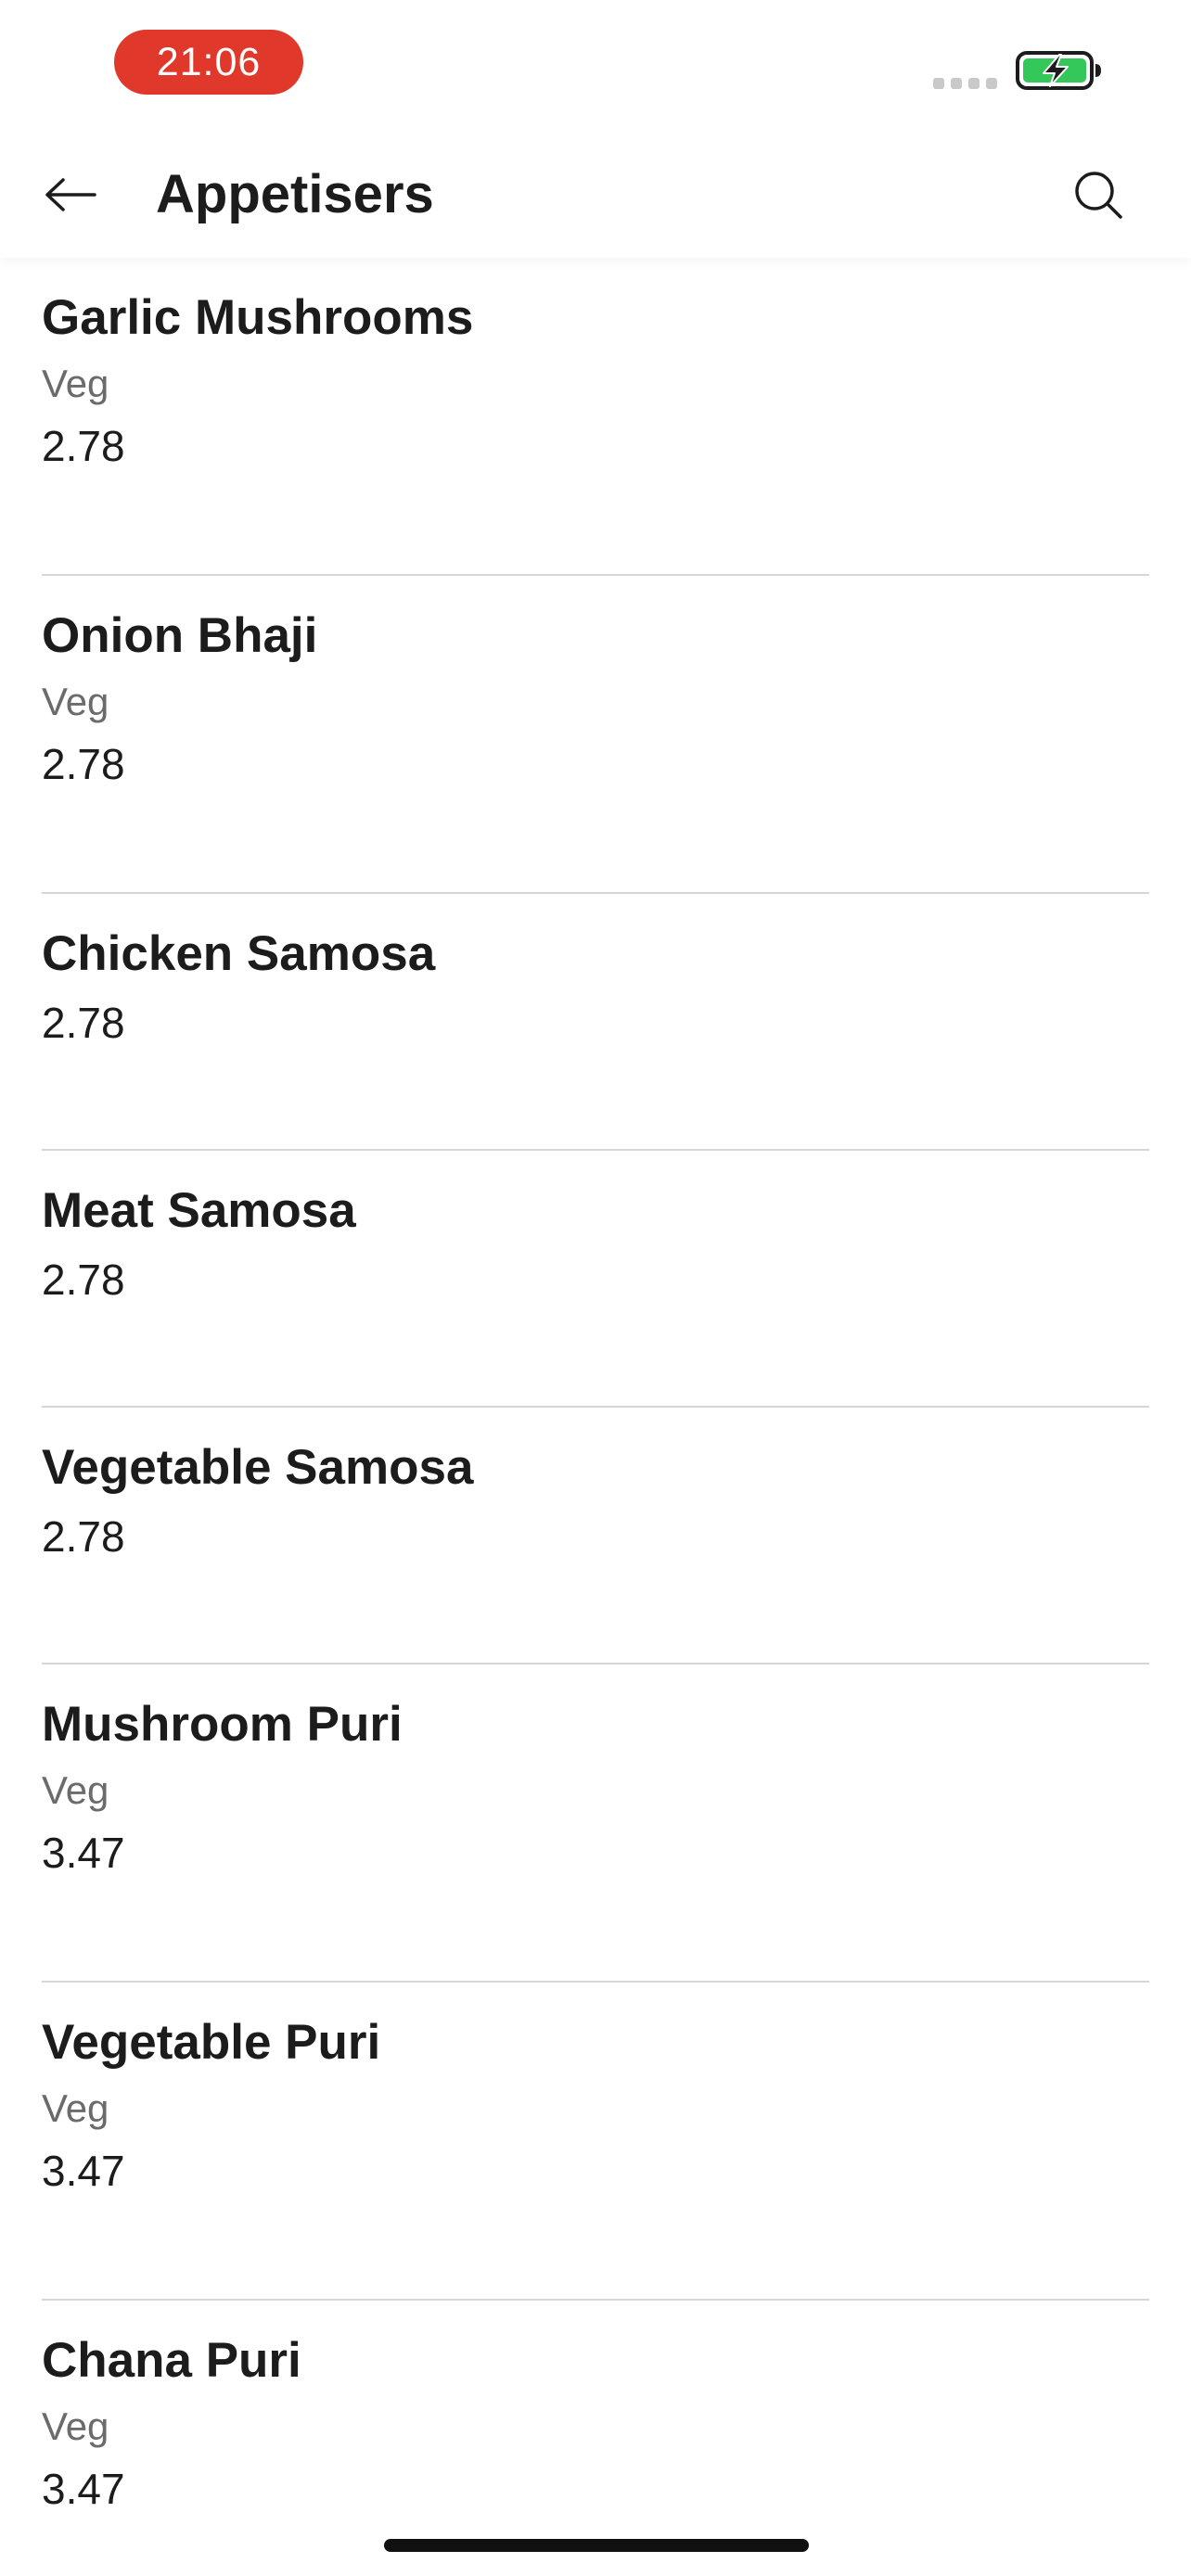  I want to click on search-icon, so click(1099, 196).